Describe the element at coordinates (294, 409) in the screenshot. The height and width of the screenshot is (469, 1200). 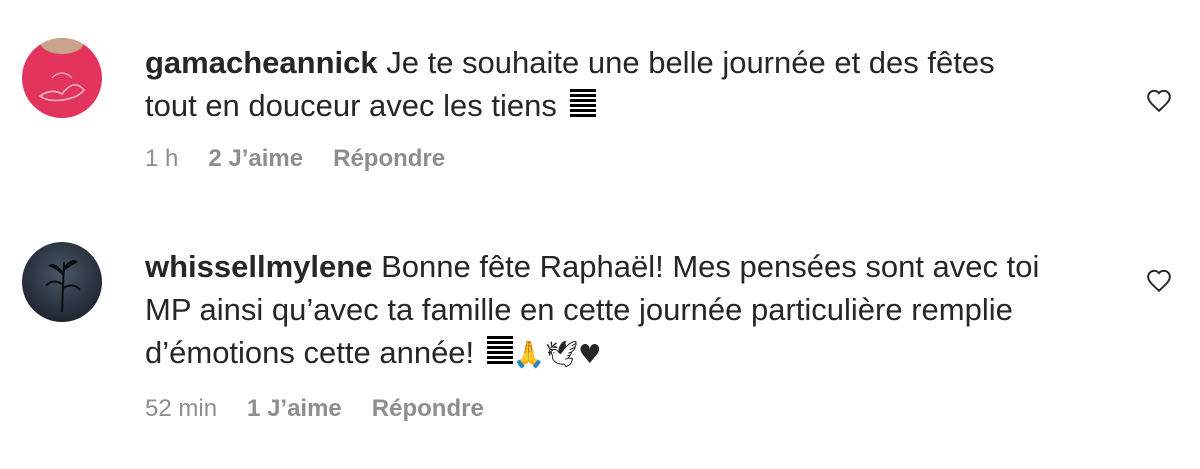
I see `likes-count: 1 J’aime` at that location.